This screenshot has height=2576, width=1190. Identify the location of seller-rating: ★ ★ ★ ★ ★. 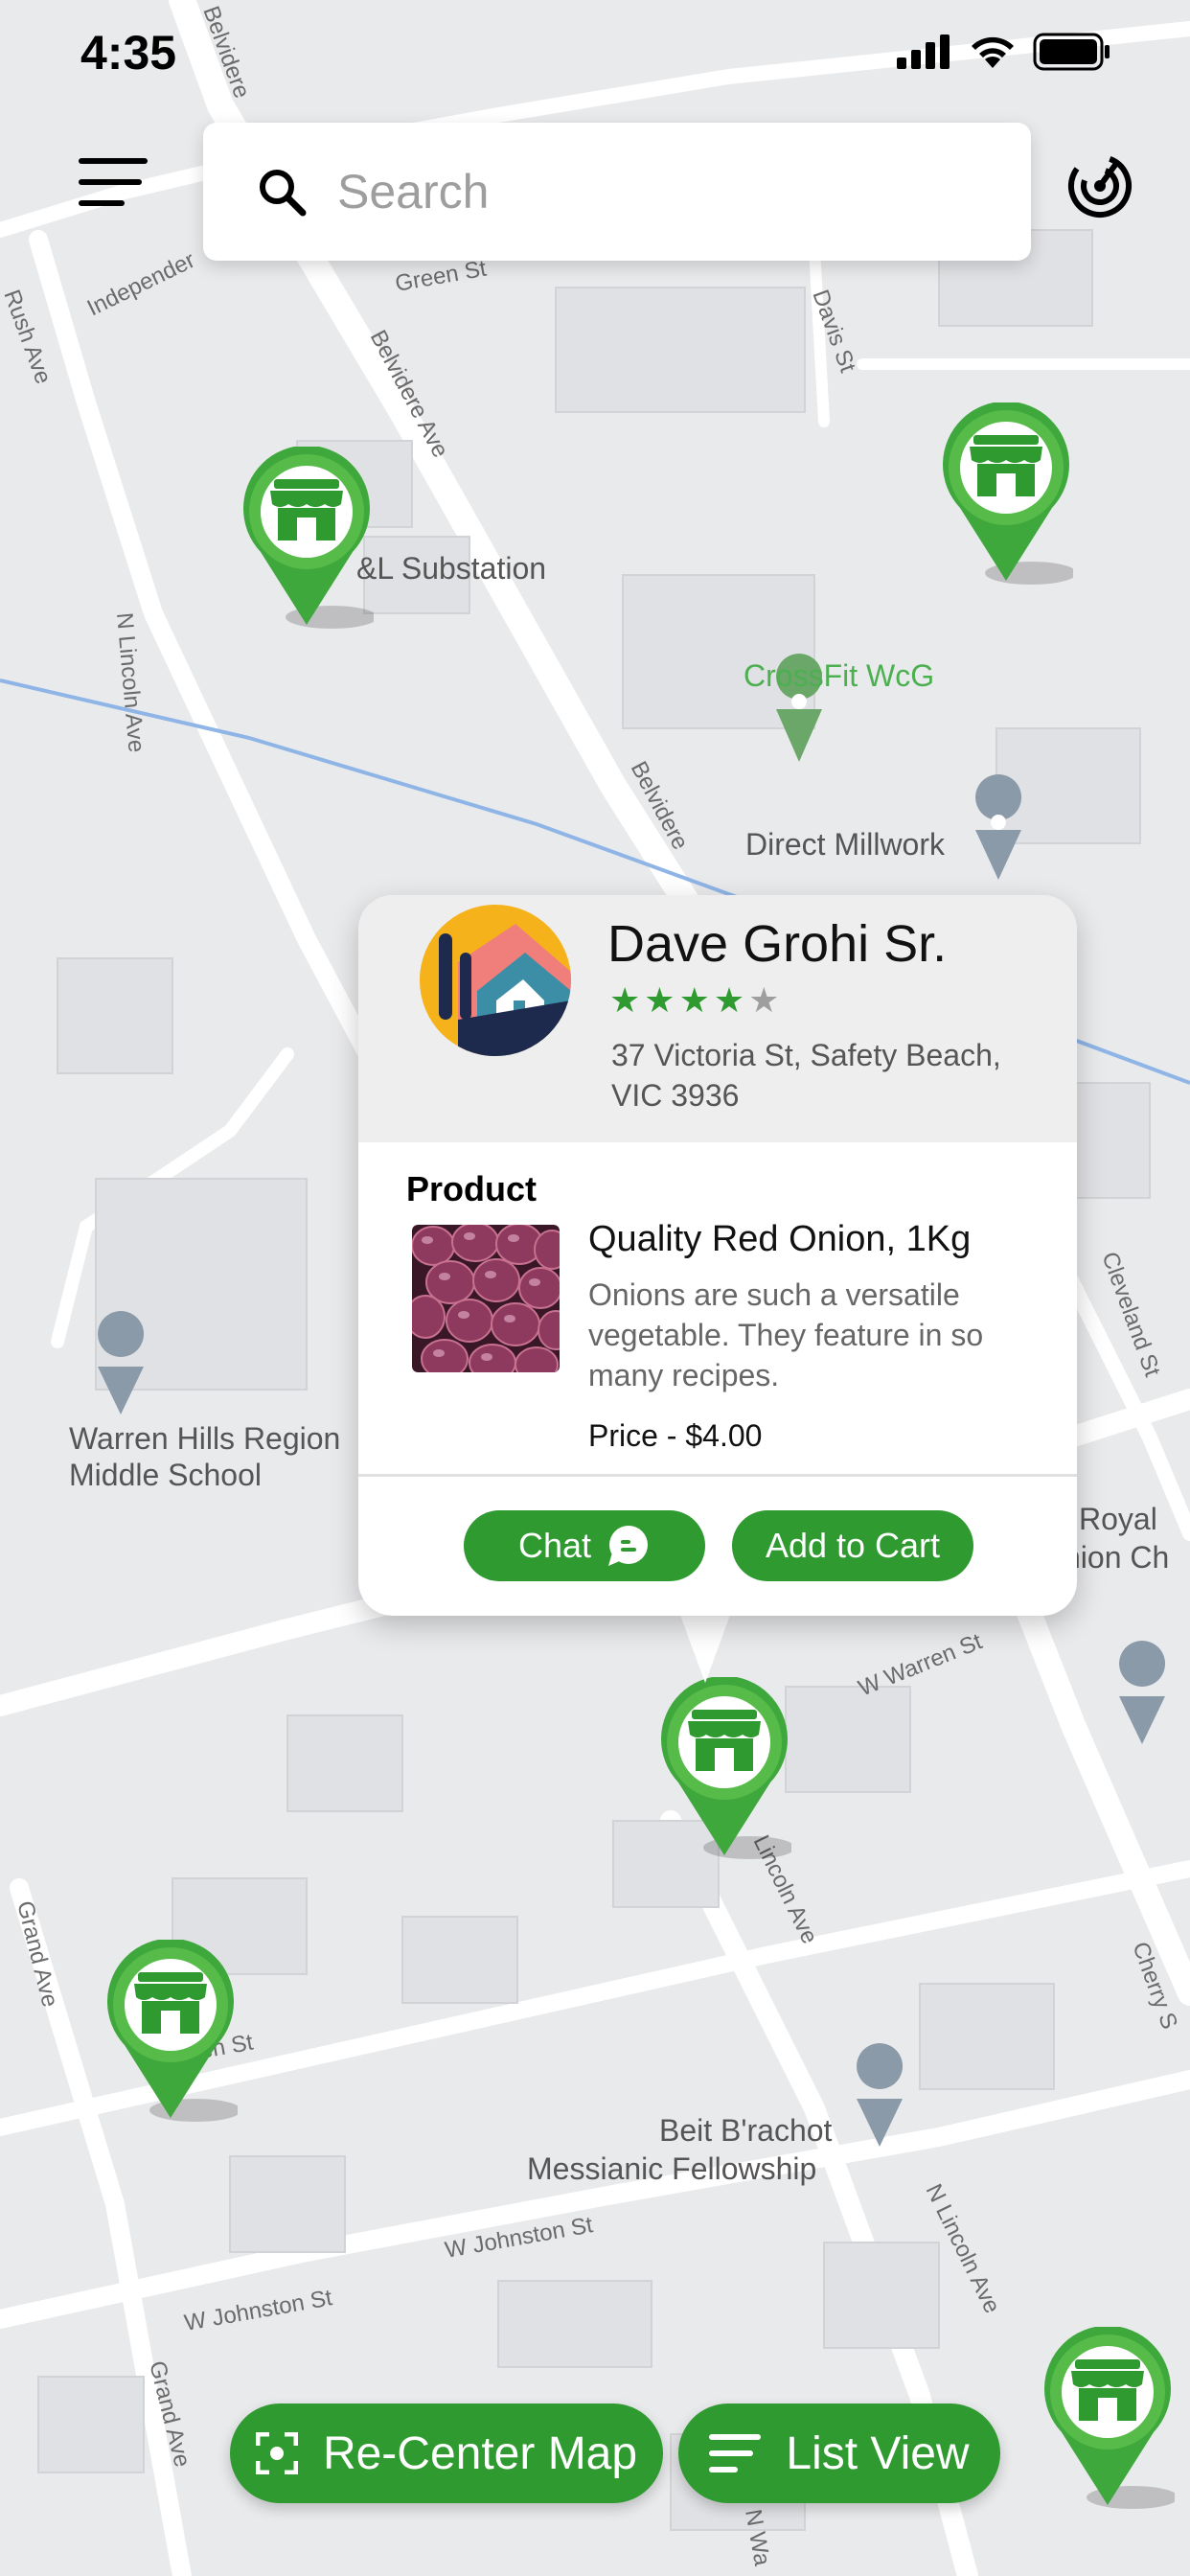
(694, 1000).